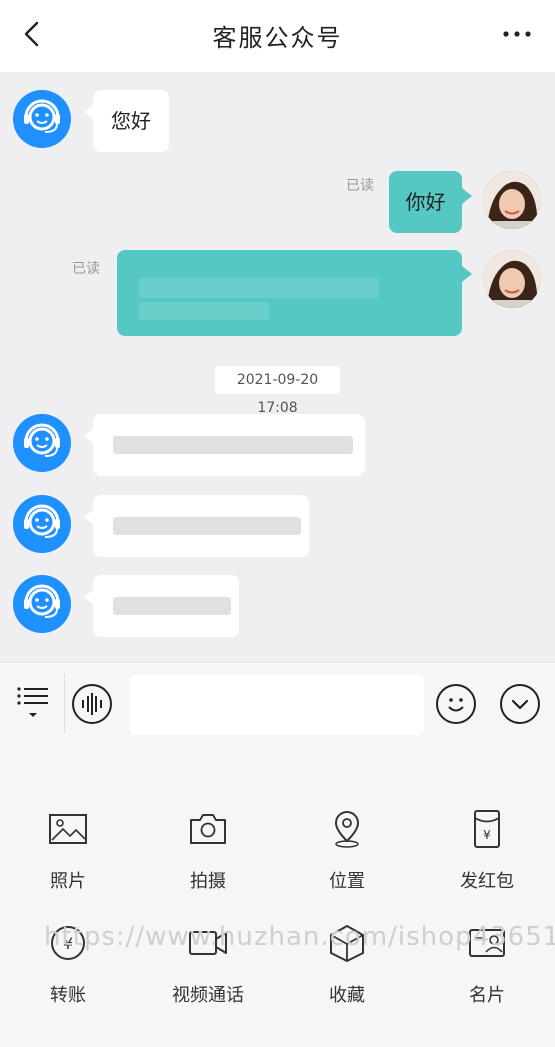 The height and width of the screenshot is (1047, 555). What do you see at coordinates (68, 829) in the screenshot?
I see `photo-icon` at bounding box center [68, 829].